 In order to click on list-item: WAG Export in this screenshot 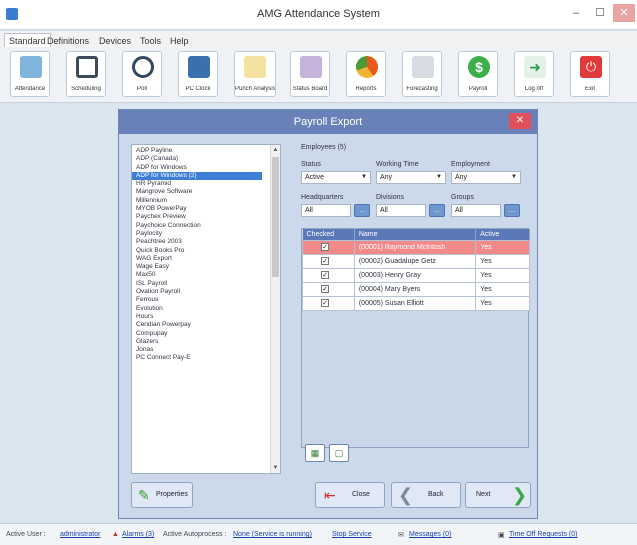, I will do `click(208, 259)`.